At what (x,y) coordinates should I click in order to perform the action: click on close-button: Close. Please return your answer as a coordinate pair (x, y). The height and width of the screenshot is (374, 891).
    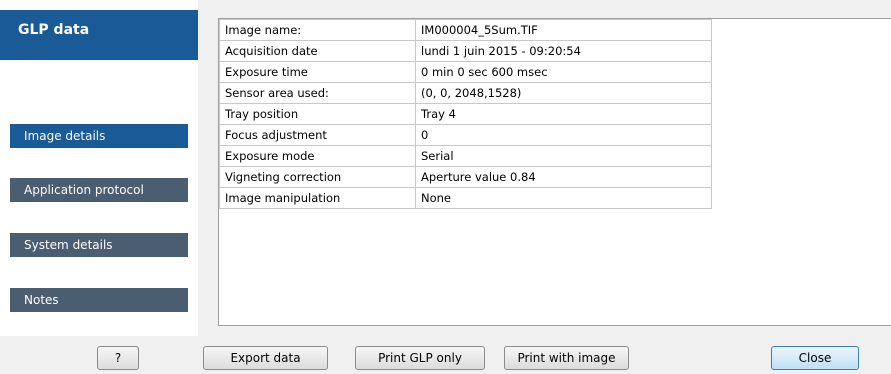
    Looking at the image, I should click on (815, 358).